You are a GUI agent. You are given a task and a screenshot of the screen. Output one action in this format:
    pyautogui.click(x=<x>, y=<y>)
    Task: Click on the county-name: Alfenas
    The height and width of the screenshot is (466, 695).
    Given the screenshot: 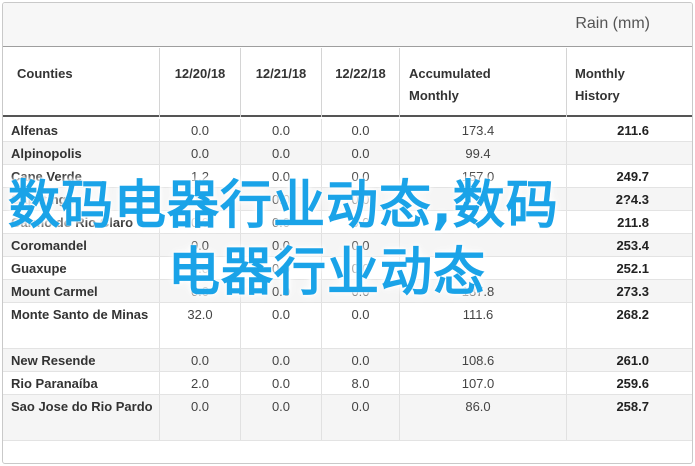 What is the action you would take?
    pyautogui.click(x=34, y=130)
    